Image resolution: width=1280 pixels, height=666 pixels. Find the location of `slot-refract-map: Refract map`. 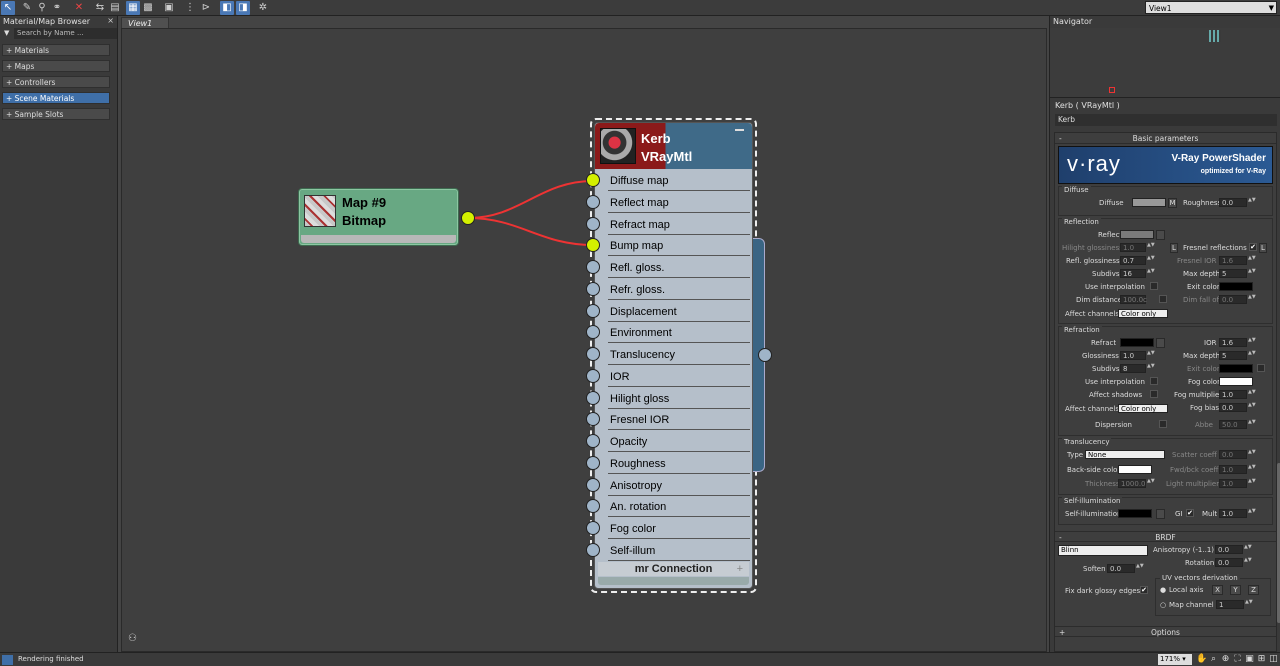

slot-refract-map: Refract map is located at coordinates (679, 225).